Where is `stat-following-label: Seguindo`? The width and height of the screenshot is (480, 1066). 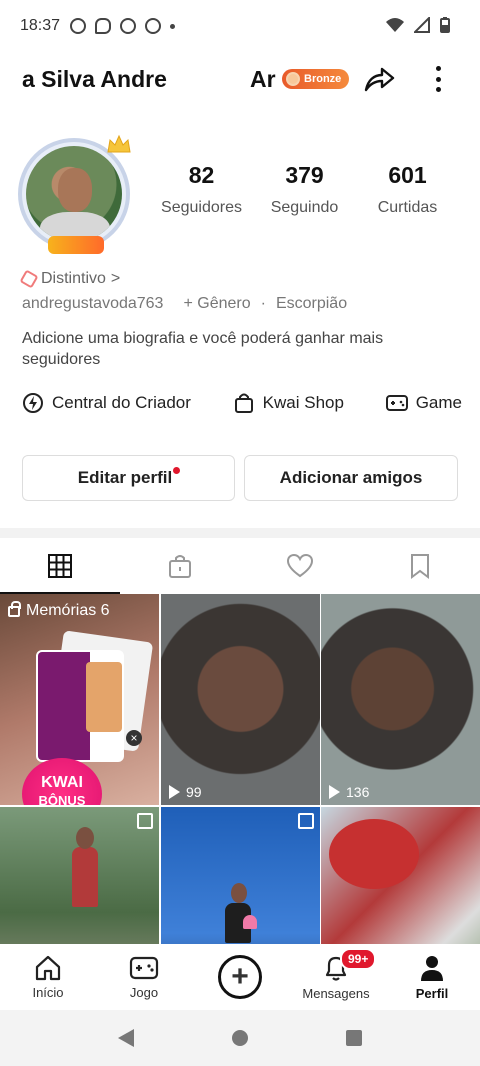 stat-following-label: Seguindo is located at coordinates (304, 207).